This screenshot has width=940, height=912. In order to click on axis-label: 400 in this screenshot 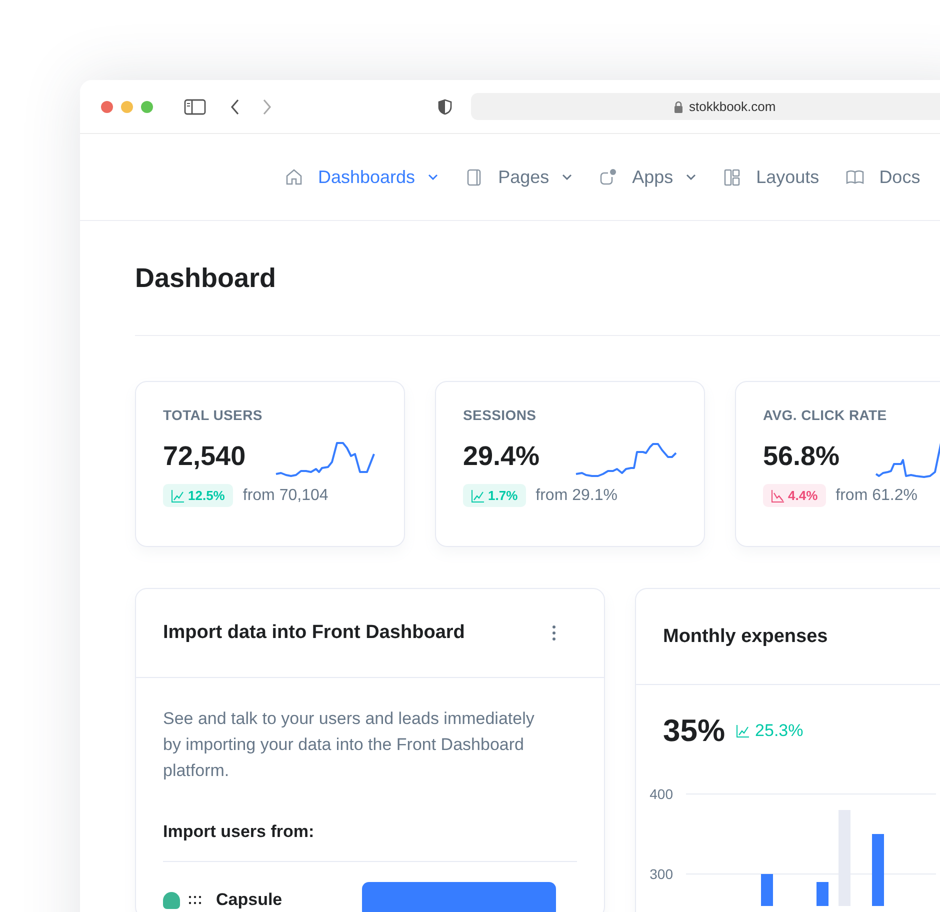, I will do `click(661, 794)`.